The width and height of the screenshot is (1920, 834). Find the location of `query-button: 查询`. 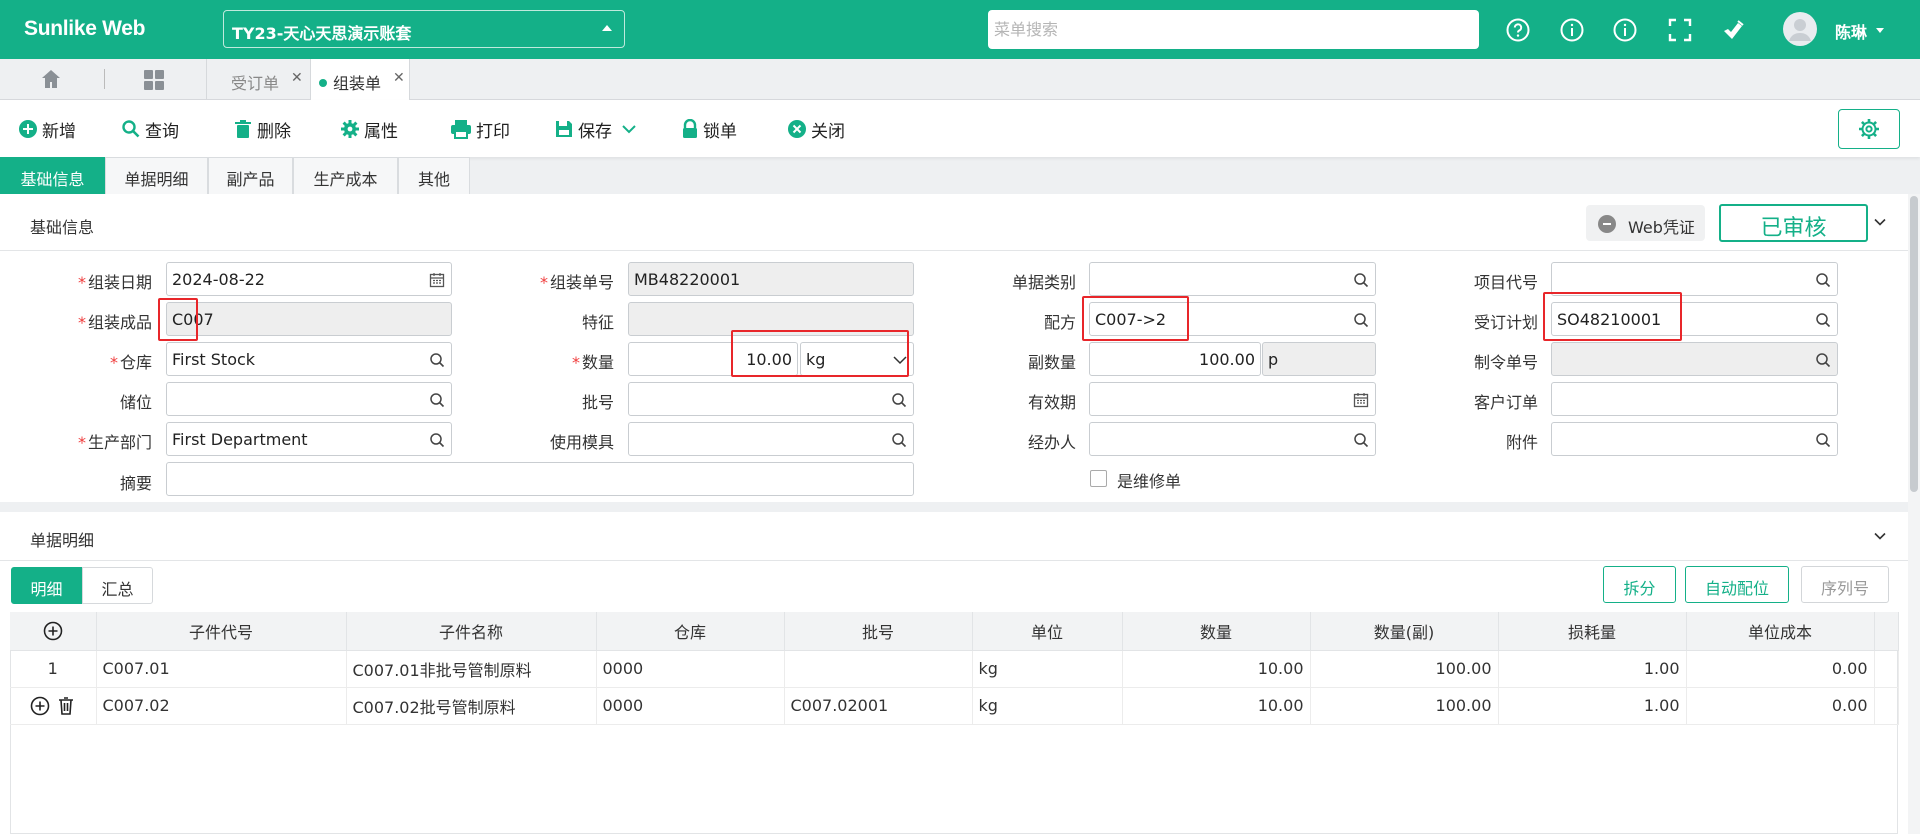

query-button: 查询 is located at coordinates (150, 130).